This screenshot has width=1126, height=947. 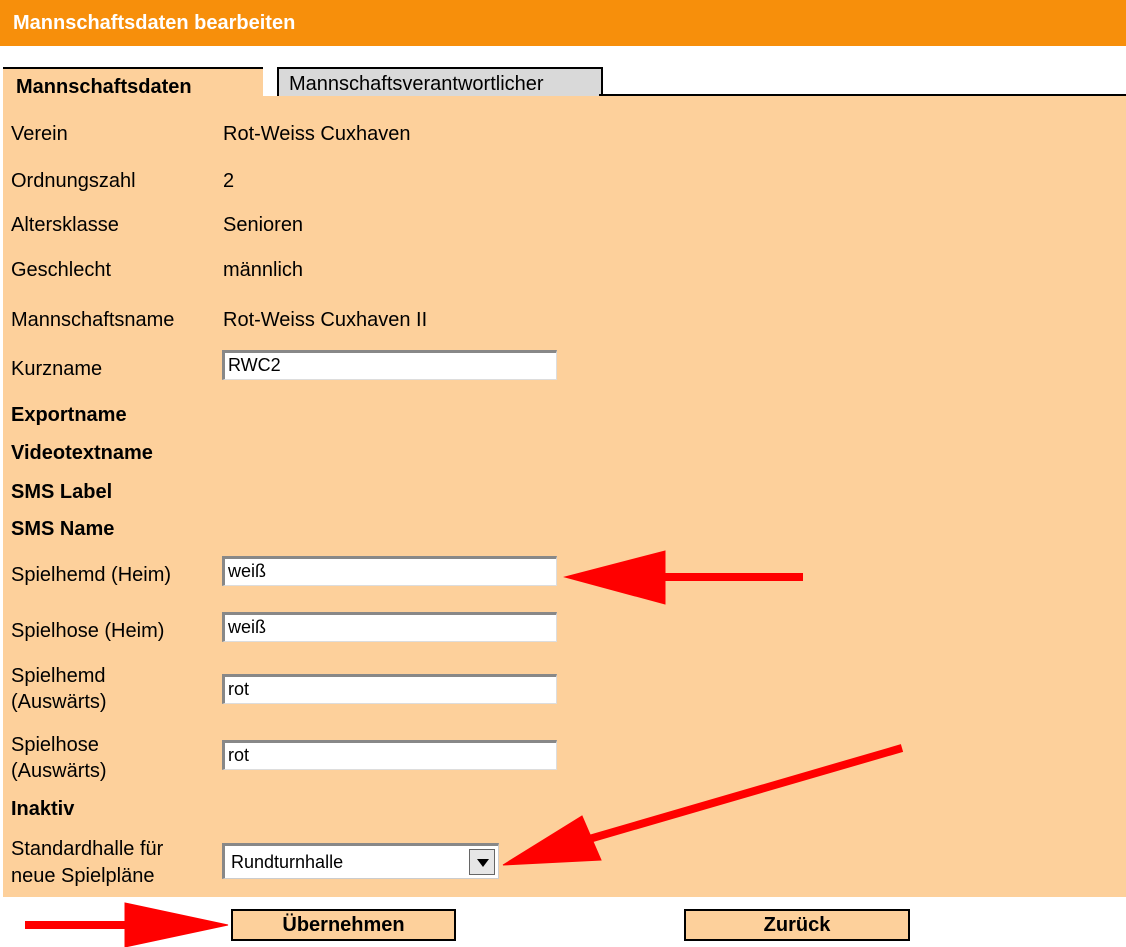 What do you see at coordinates (563, 23) in the screenshot?
I see `page-header: Mannschaftsdaten bearbeiten` at bounding box center [563, 23].